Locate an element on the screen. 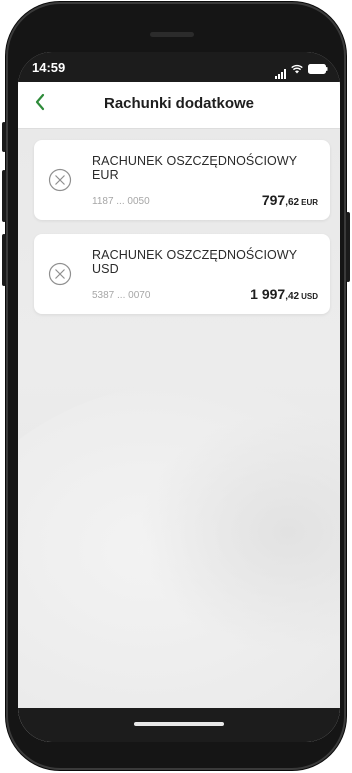  status-time: 14:59 is located at coordinates (49, 67).